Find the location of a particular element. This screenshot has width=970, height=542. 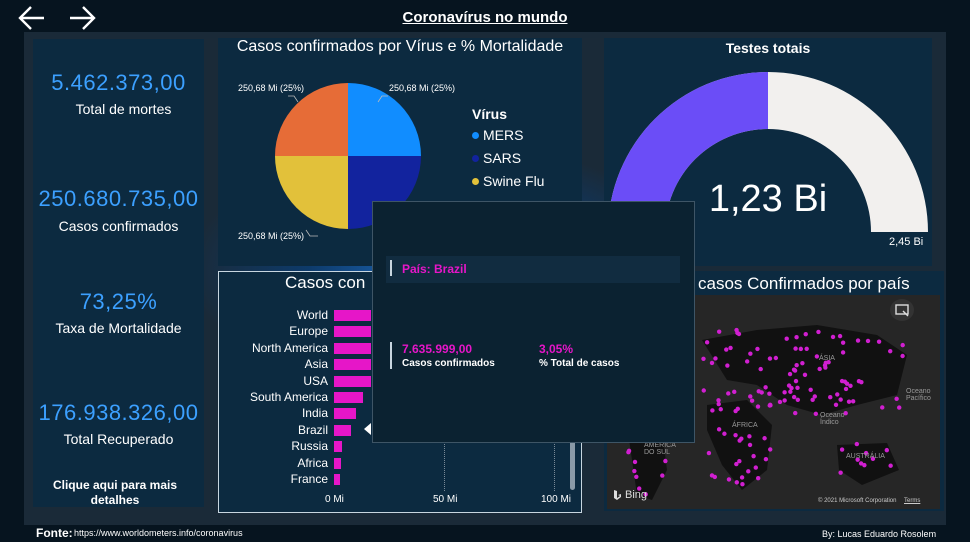

details-link: Clique aqui para mais detalhes is located at coordinates (115, 493).